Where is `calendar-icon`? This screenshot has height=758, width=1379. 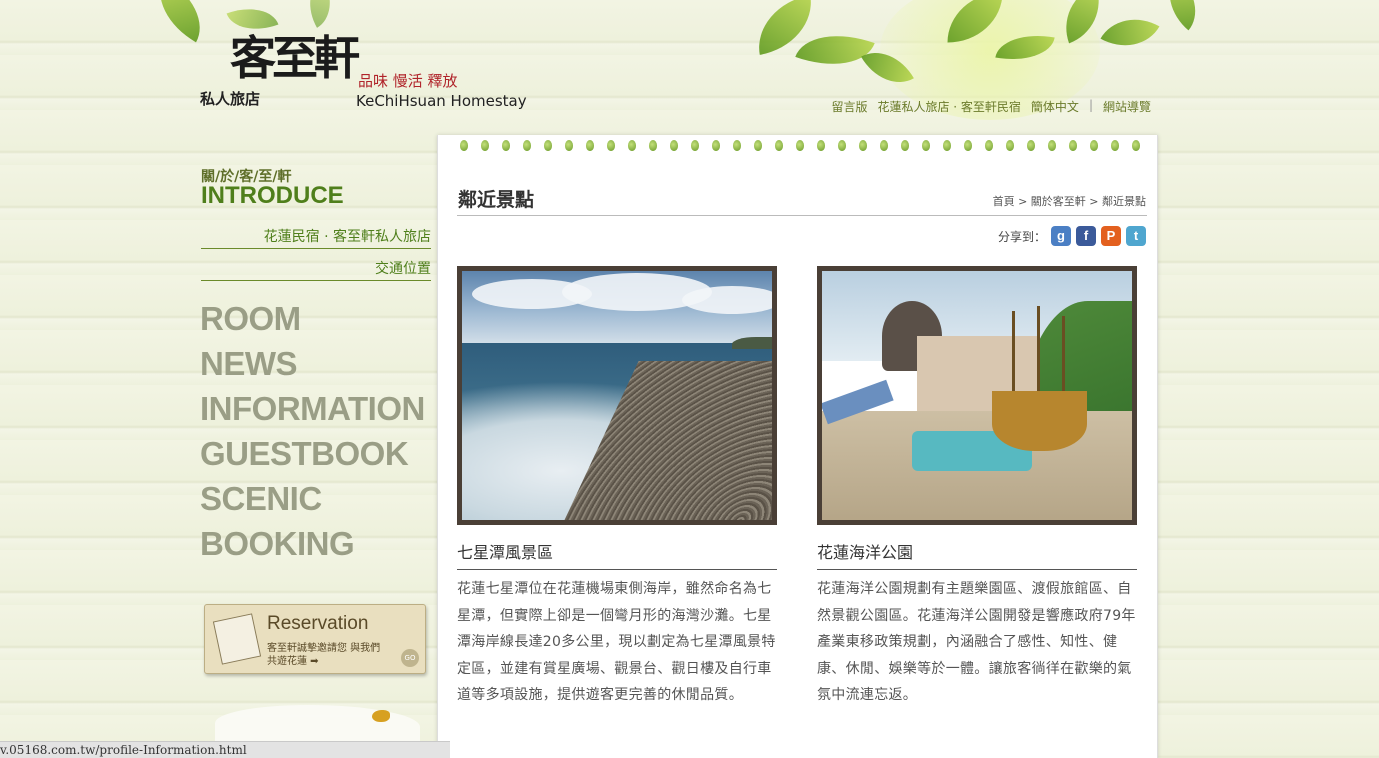 calendar-icon is located at coordinates (237, 639).